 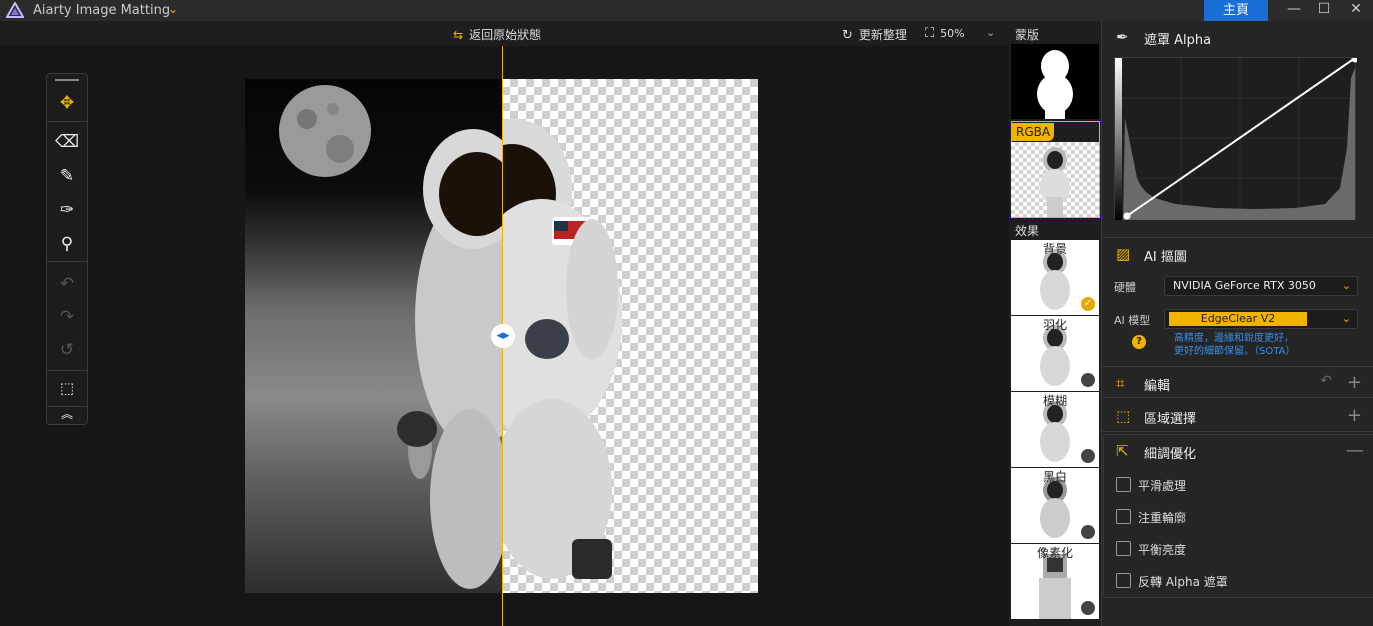 What do you see at coordinates (1122, 37) in the screenshot?
I see `eyedropper-icon: ✒` at bounding box center [1122, 37].